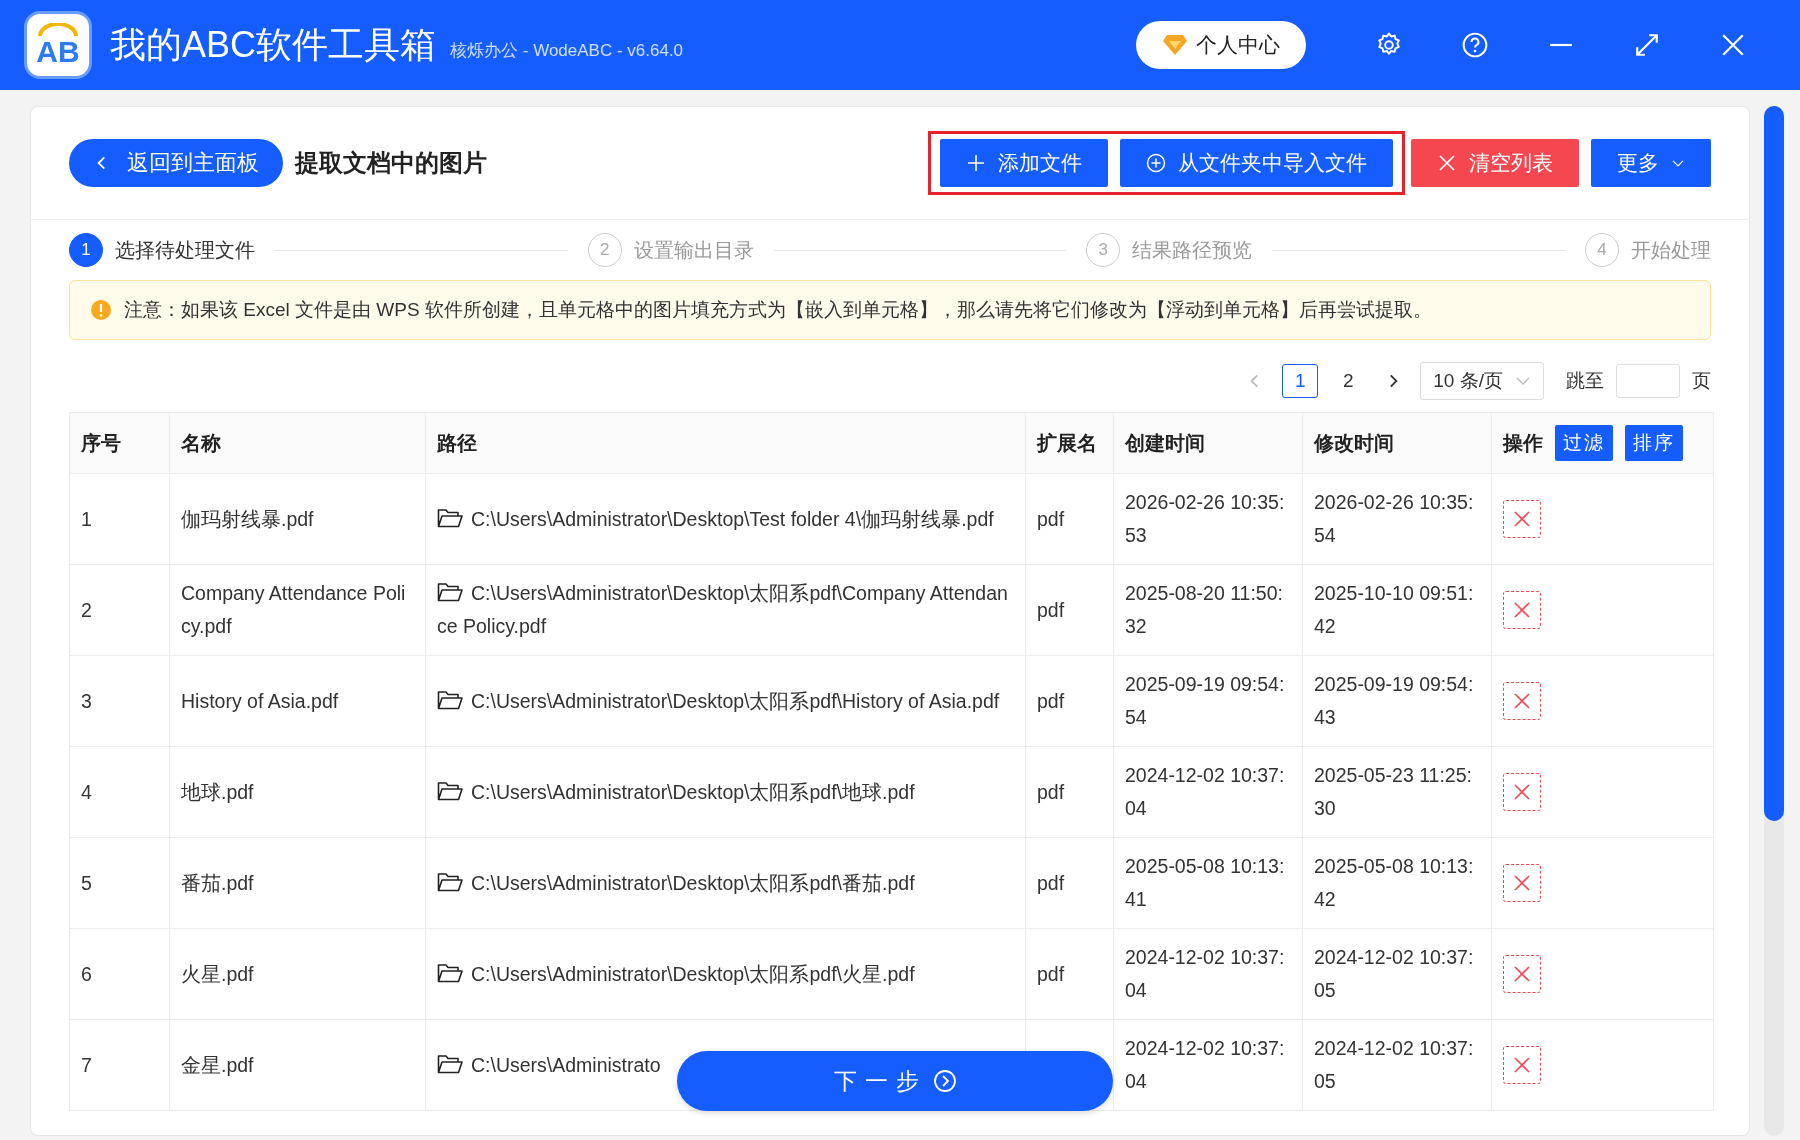  Describe the element at coordinates (1648, 381) in the screenshot. I see `page-input` at that location.